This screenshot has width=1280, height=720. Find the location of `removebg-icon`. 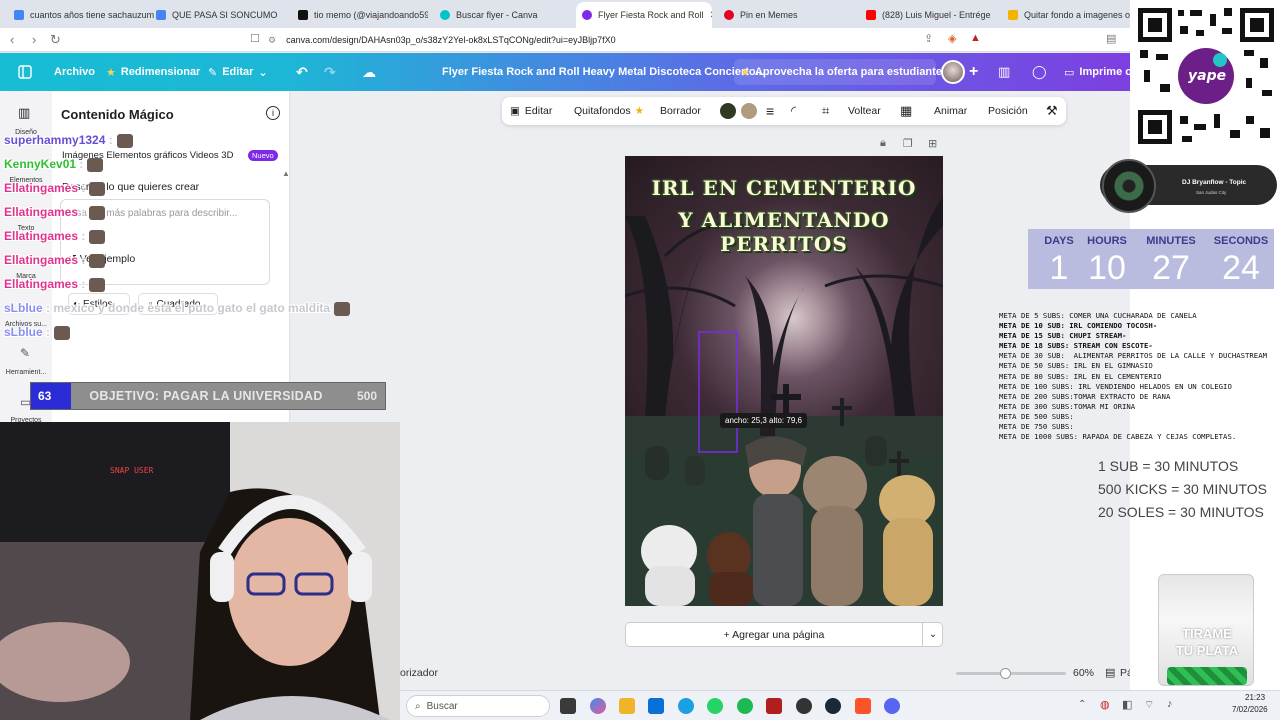

removebg-icon is located at coordinates (1013, 15).